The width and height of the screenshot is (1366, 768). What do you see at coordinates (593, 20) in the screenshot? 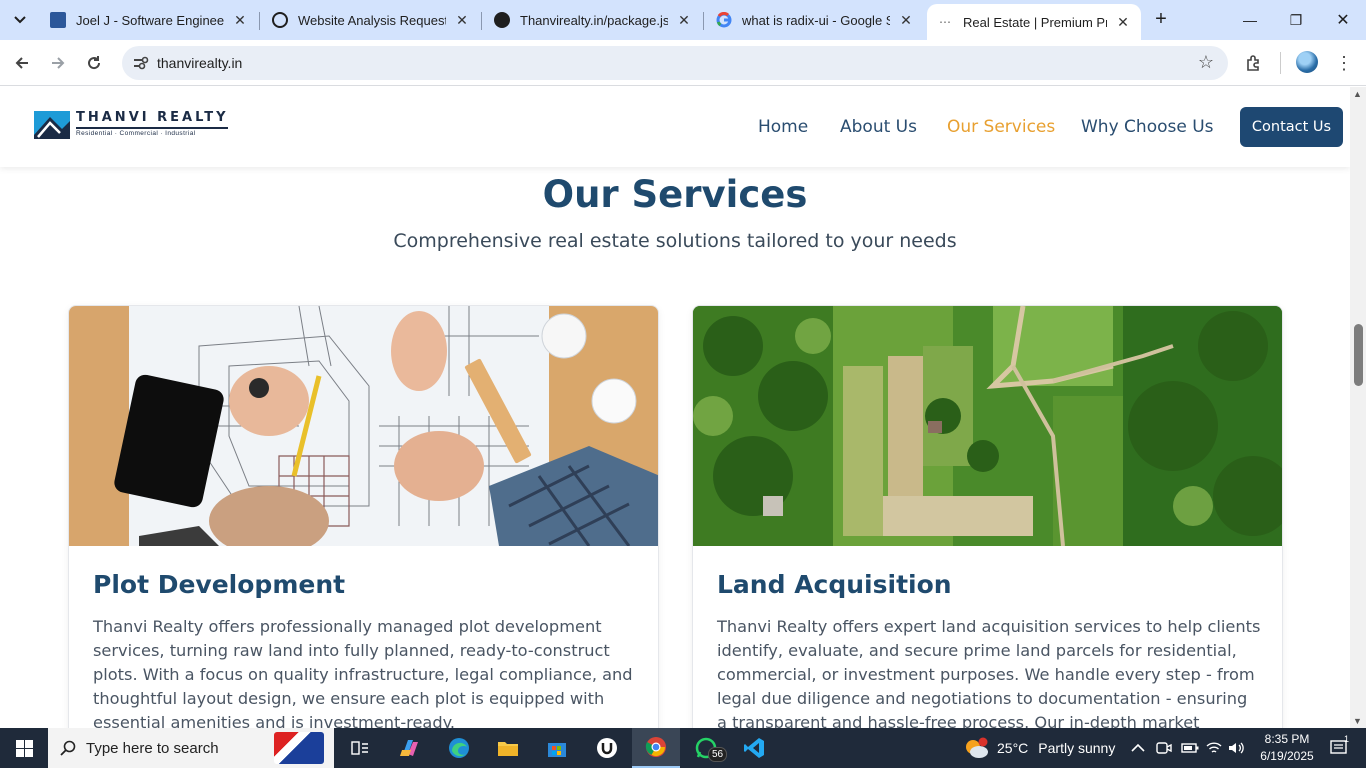
I see `tab-github-package: Thanvirealty.in/package.json ✕` at bounding box center [593, 20].